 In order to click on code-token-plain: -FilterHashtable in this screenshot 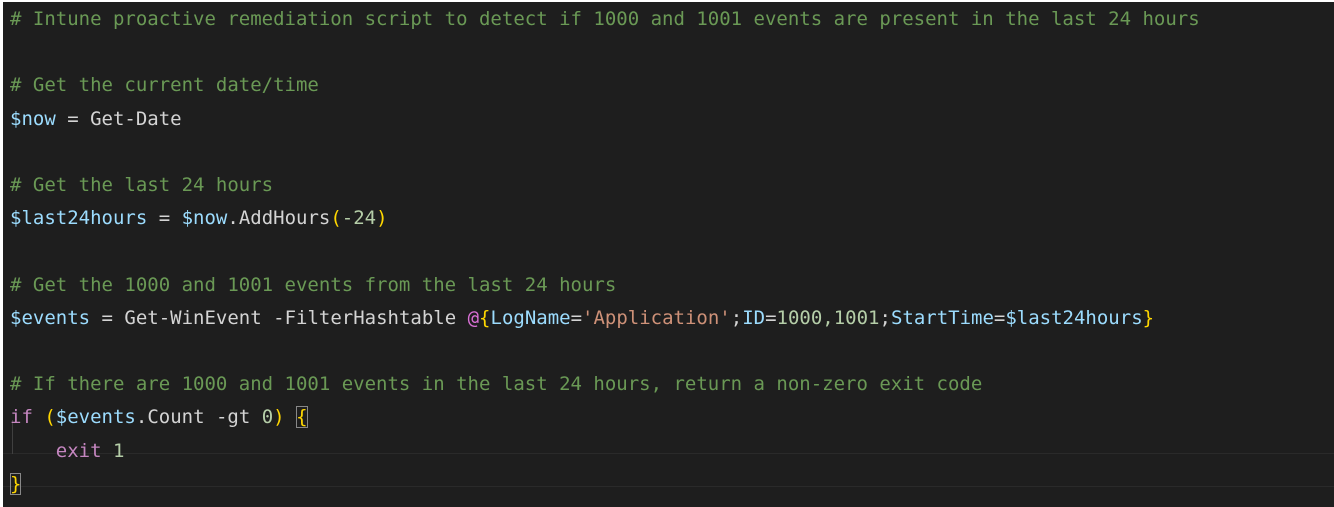, I will do `click(364, 317)`.